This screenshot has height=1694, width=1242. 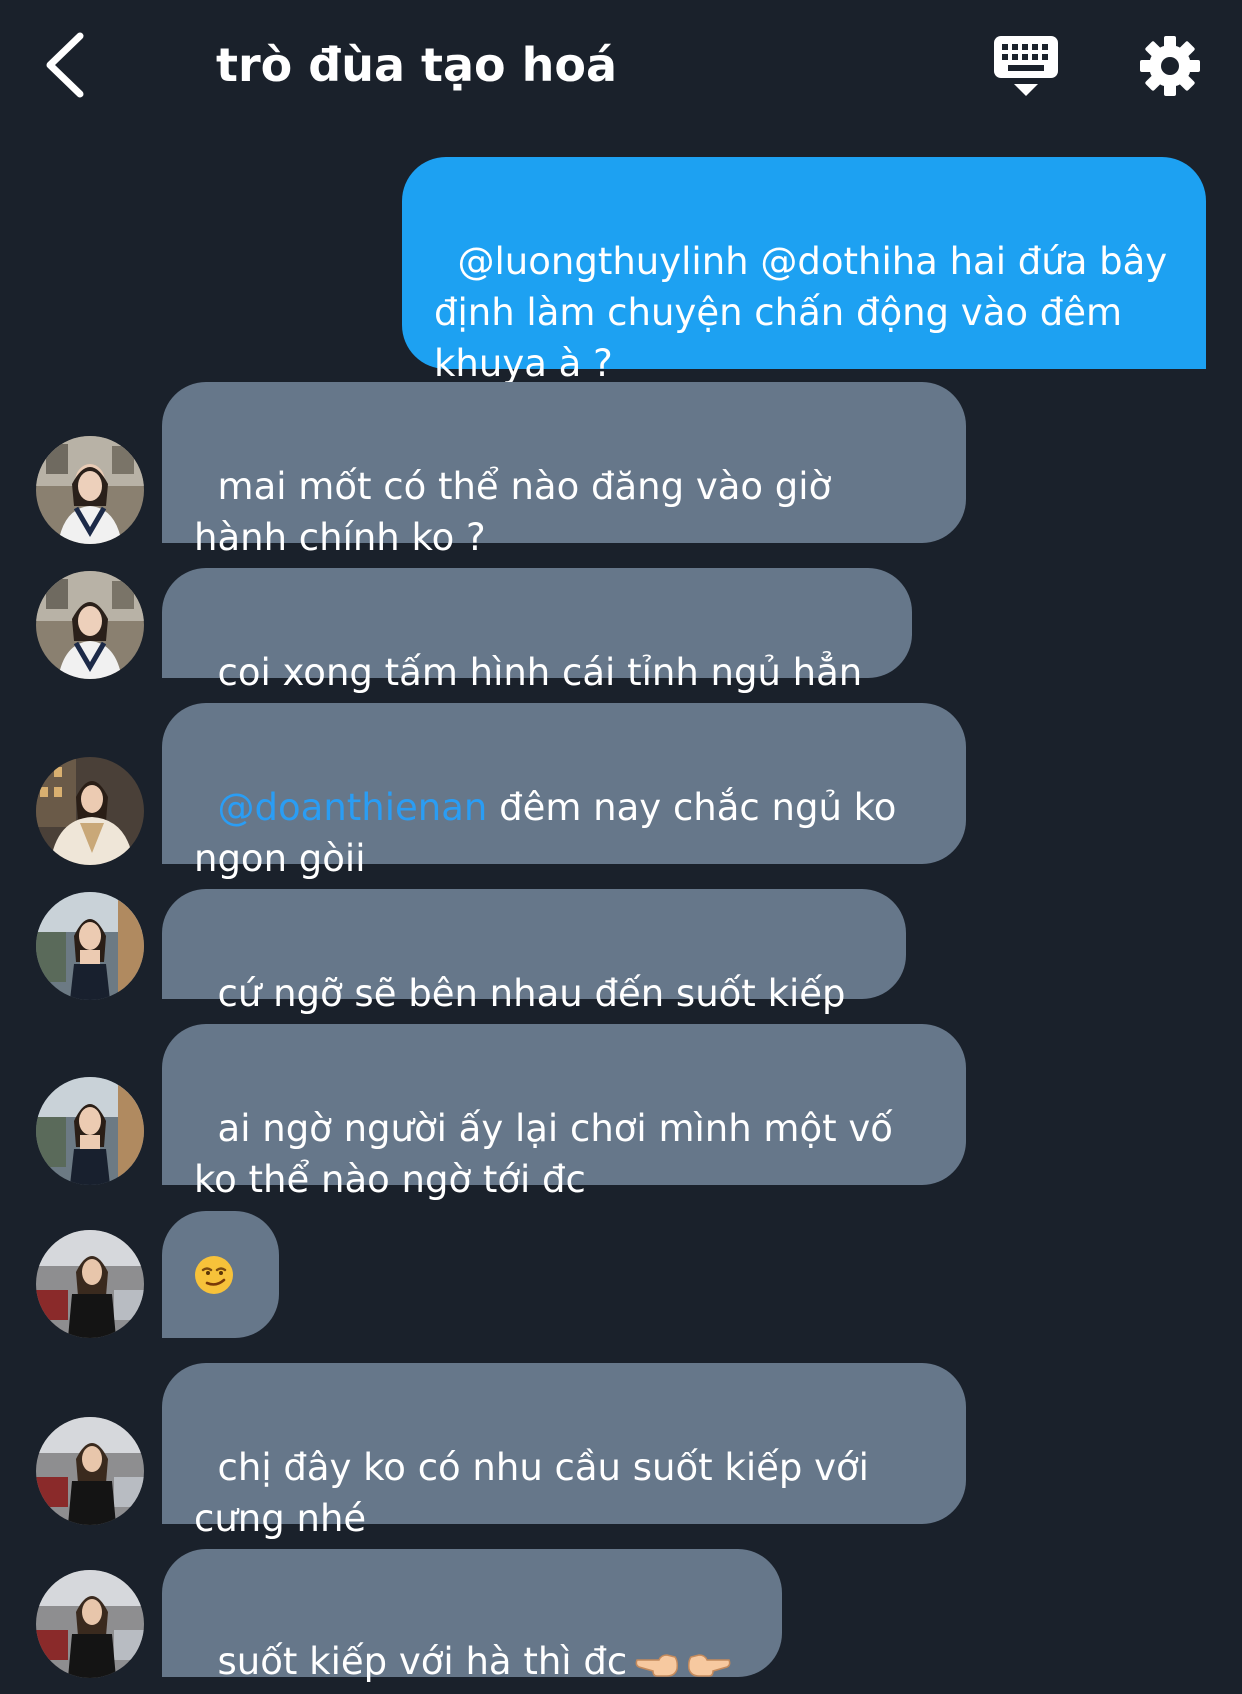 I want to click on settings-button, so click(x=1170, y=66).